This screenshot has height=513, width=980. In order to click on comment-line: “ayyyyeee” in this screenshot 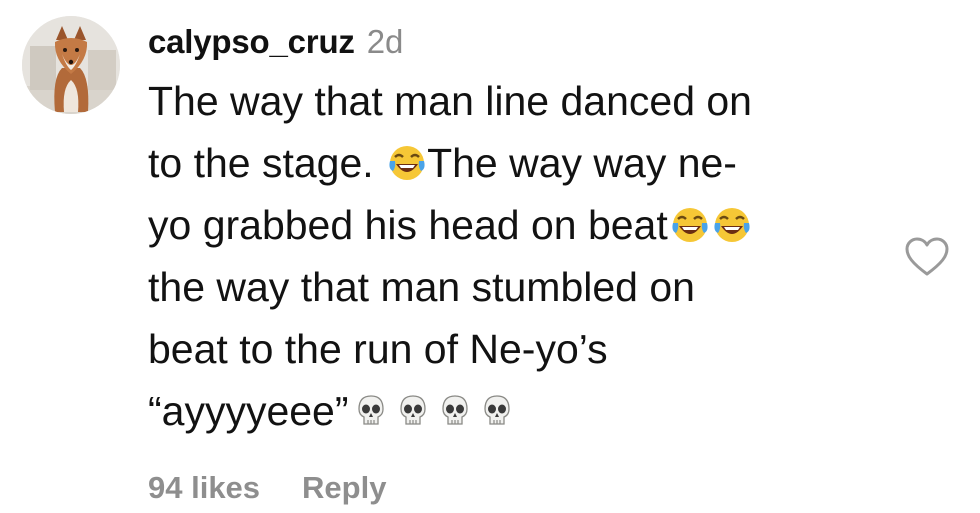, I will do `click(528, 411)`.